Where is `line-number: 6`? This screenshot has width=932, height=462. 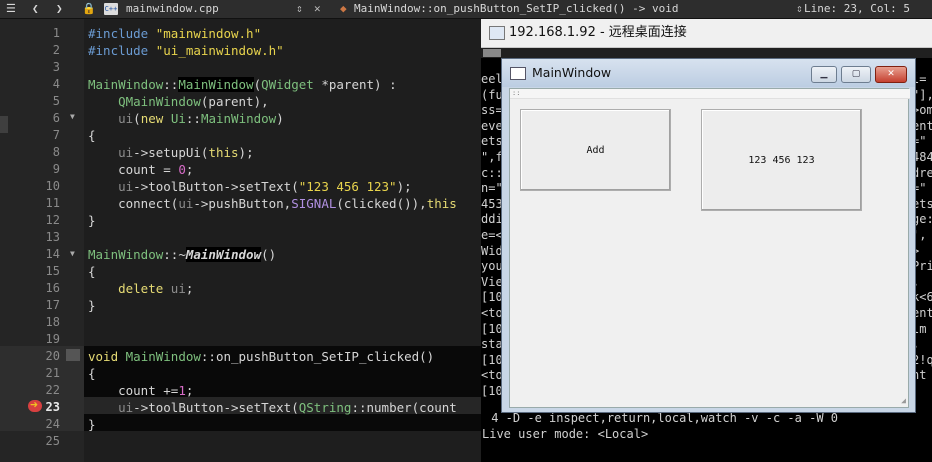
line-number: 6 is located at coordinates (56, 118).